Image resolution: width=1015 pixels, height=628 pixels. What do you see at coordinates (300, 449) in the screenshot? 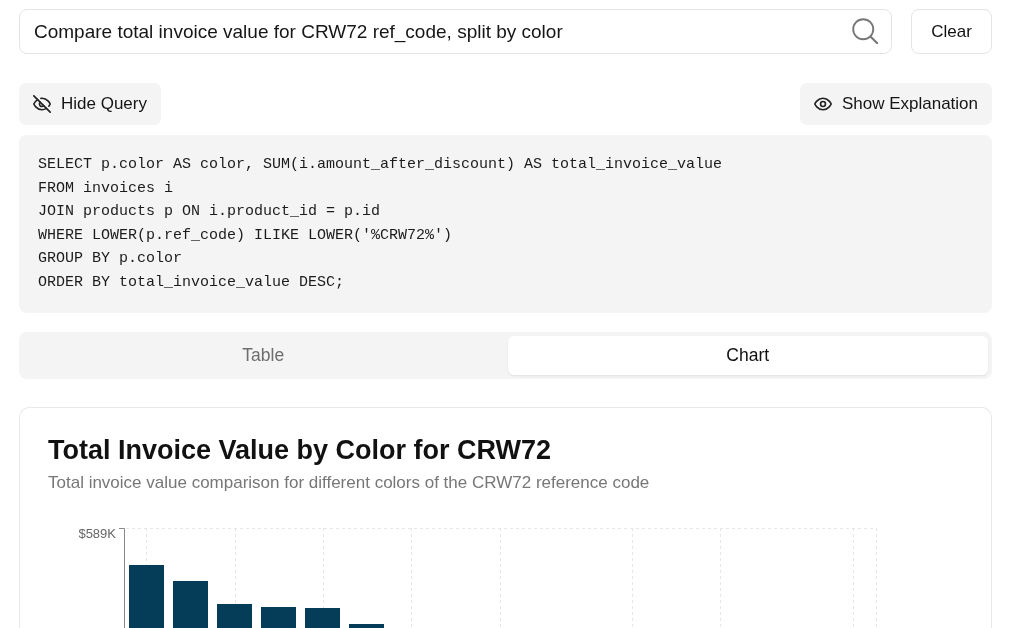
I see `chart-title: Total Invoice Value by Color for CRW72` at bounding box center [300, 449].